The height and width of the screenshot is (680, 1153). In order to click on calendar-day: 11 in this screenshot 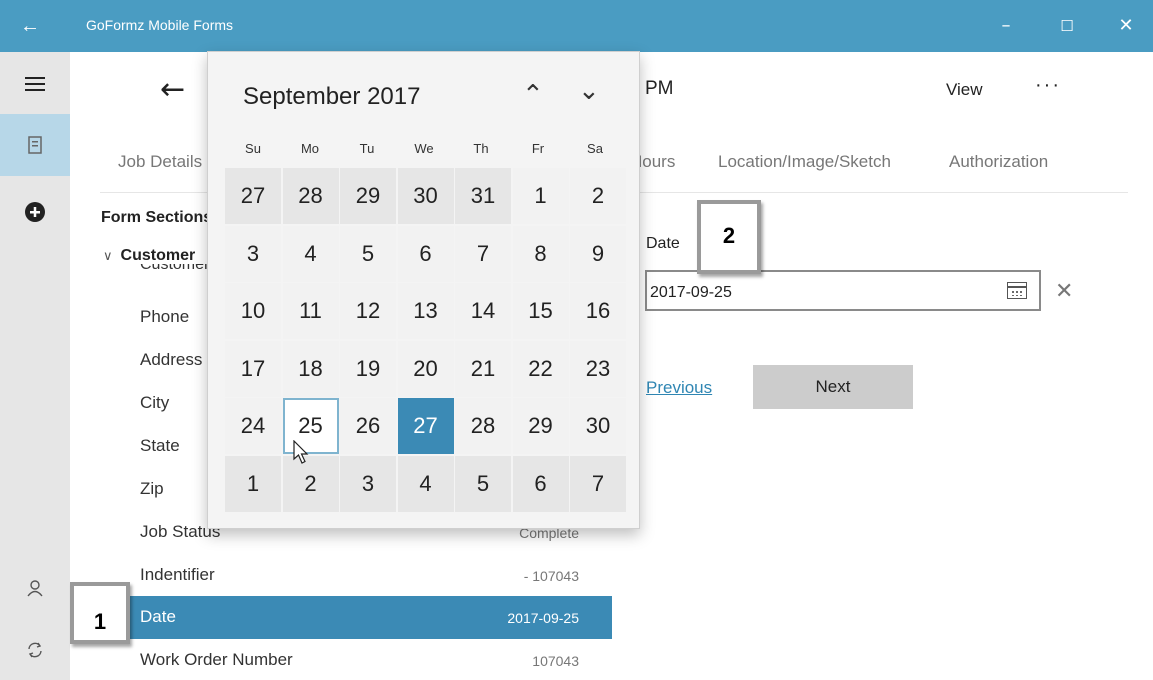, I will do `click(310, 311)`.